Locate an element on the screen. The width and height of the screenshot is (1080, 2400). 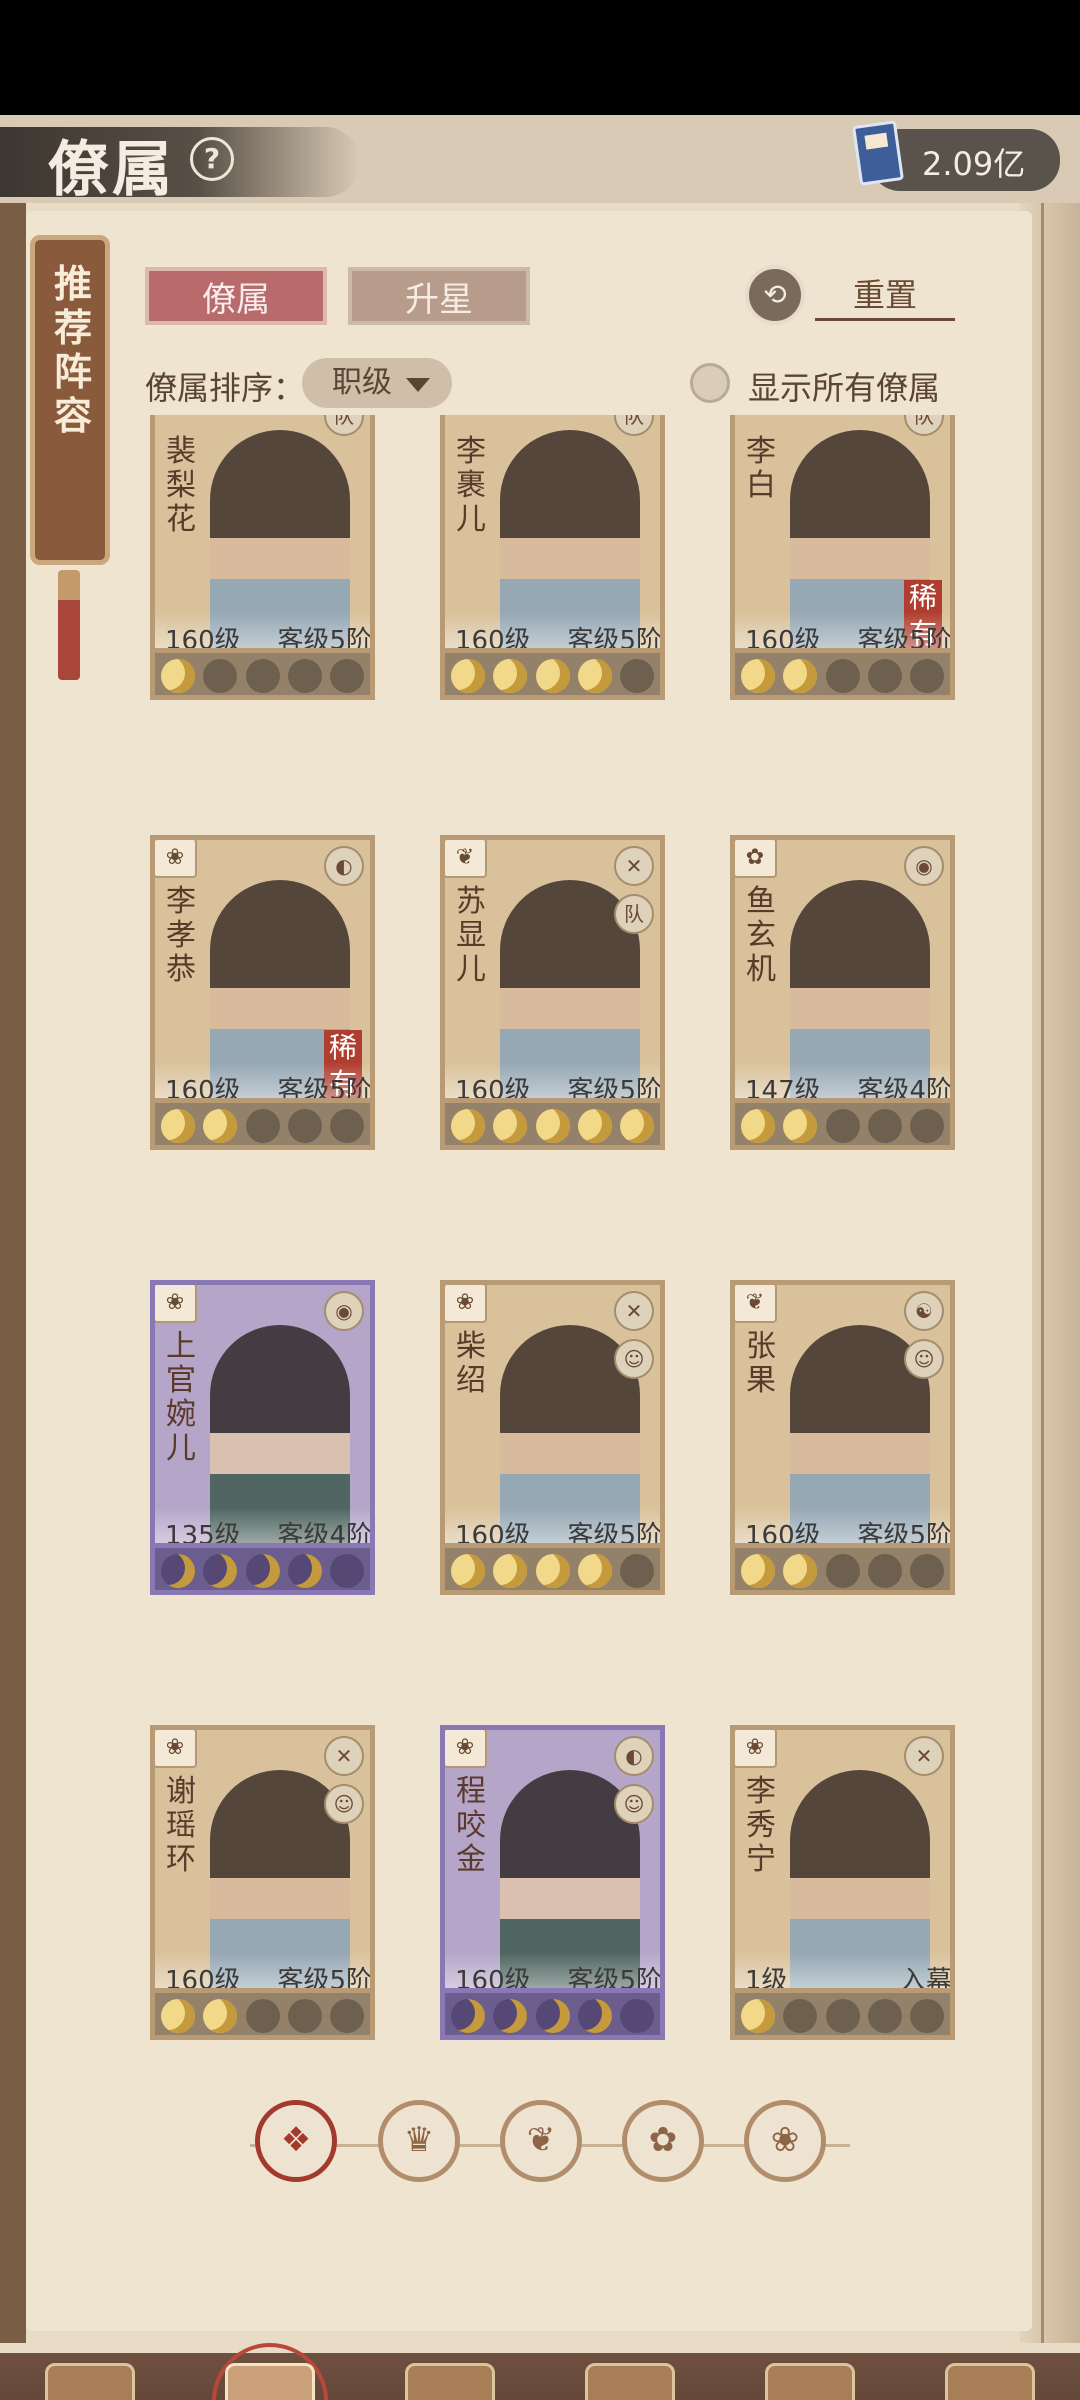
subordinate-card: ❀ 柴绍 ✕ ☺ 160级 客级5阶 is located at coordinates (552, 1437).